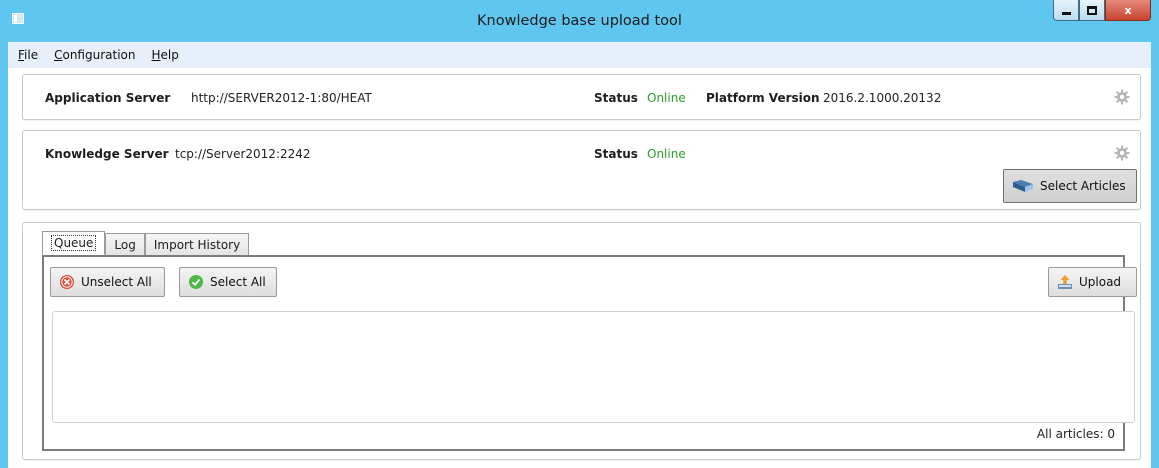  What do you see at coordinates (882, 98) in the screenshot?
I see `platform-version-value: 2016.2.1000.20132` at bounding box center [882, 98].